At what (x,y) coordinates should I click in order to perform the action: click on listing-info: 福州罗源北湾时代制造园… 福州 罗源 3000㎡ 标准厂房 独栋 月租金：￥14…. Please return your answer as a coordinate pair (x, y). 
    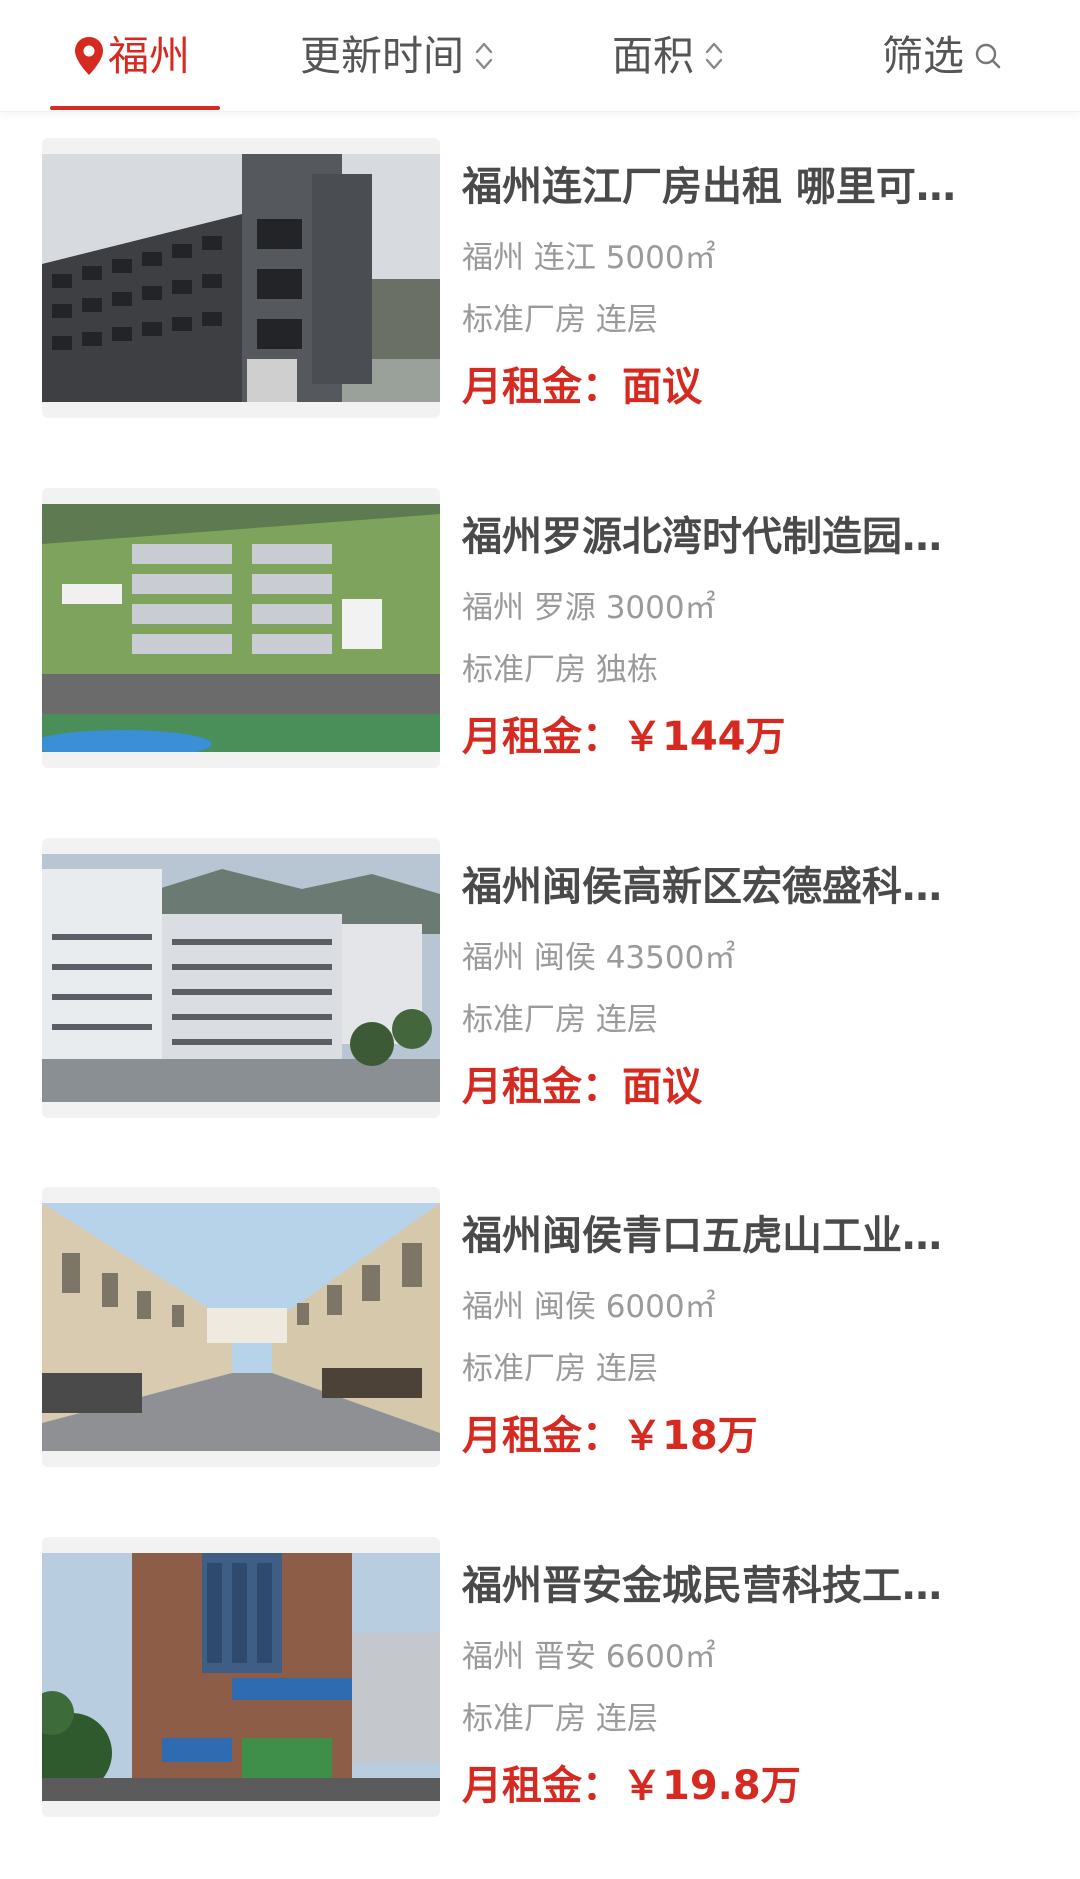
    Looking at the image, I should click on (750, 628).